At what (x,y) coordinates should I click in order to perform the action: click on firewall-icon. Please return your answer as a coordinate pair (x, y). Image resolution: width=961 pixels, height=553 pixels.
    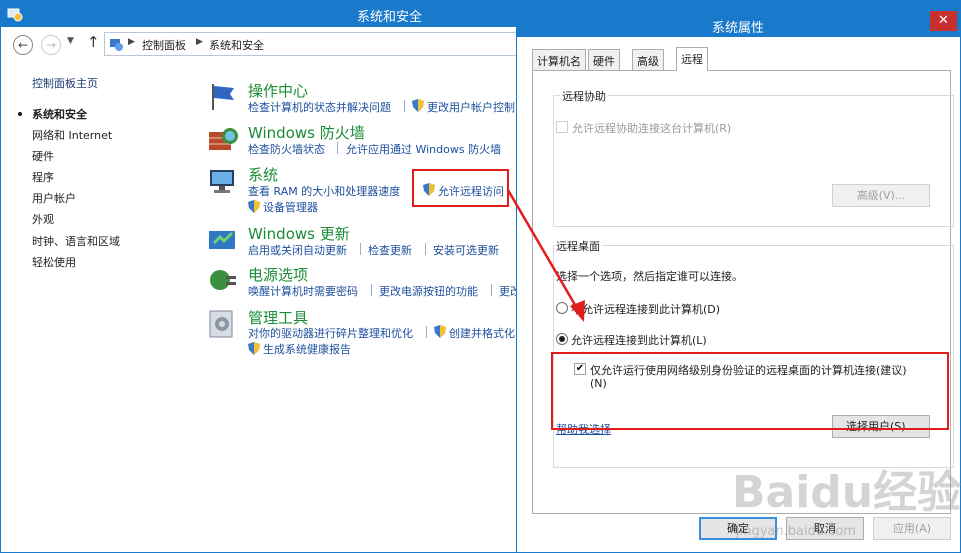
    Looking at the image, I should click on (223, 139).